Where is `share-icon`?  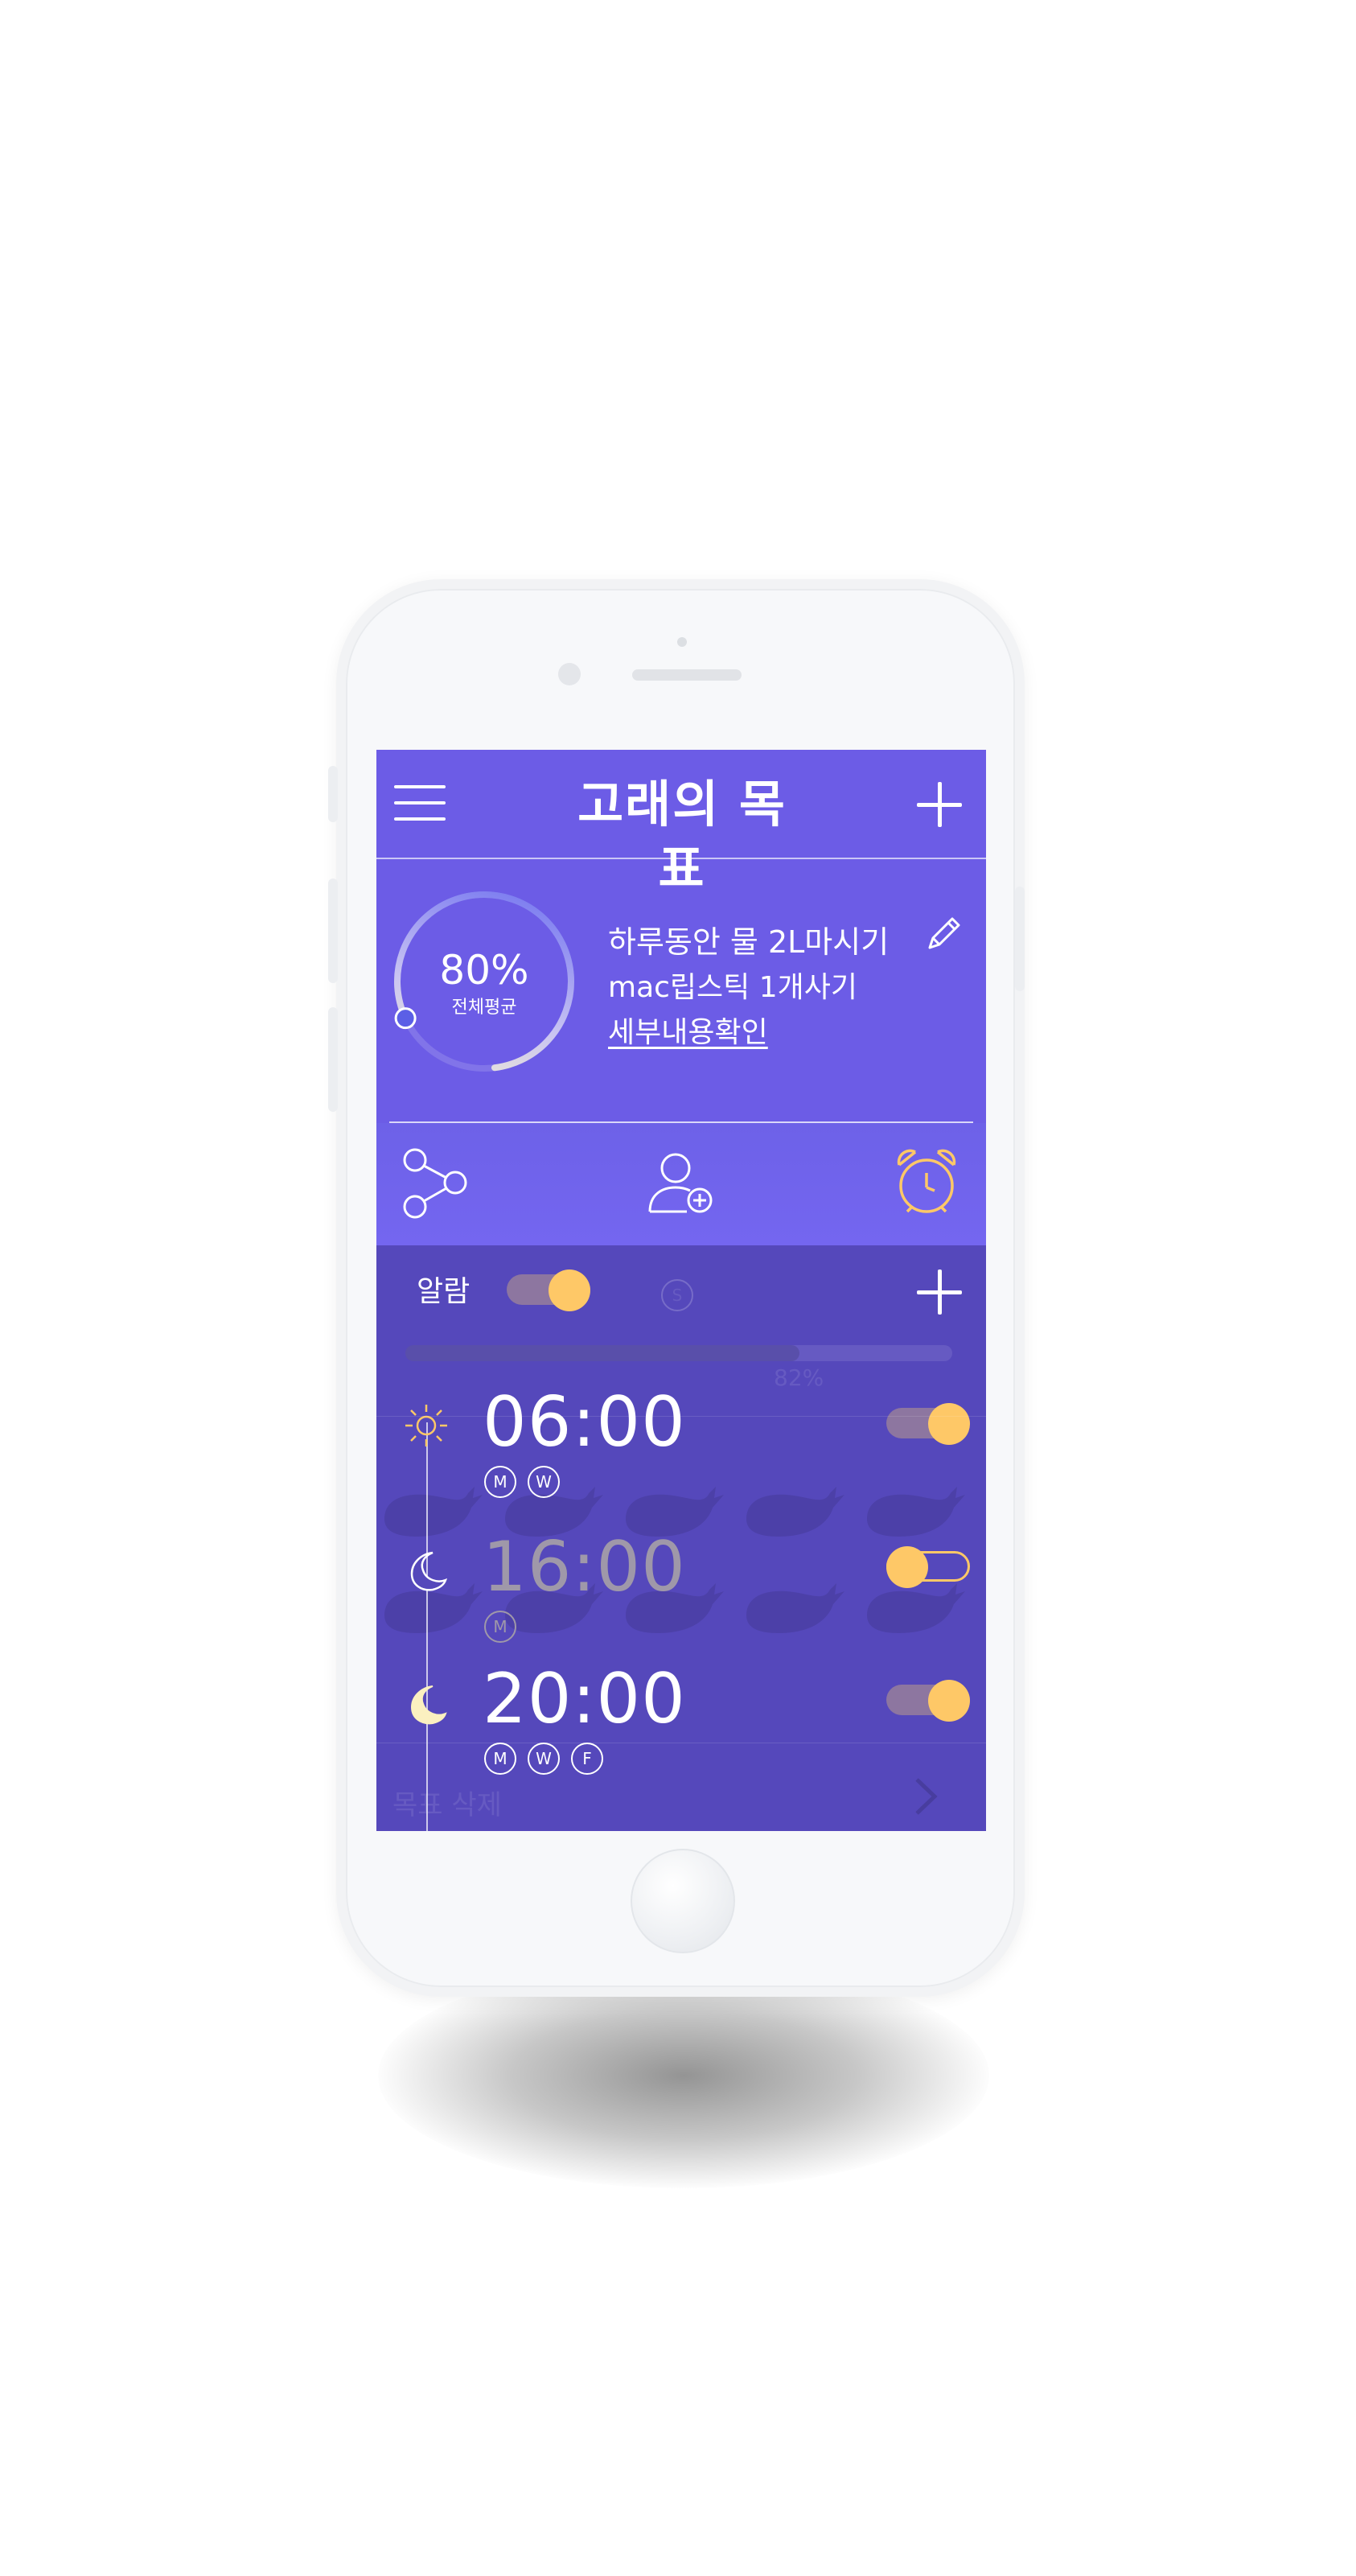
share-icon is located at coordinates (436, 1182).